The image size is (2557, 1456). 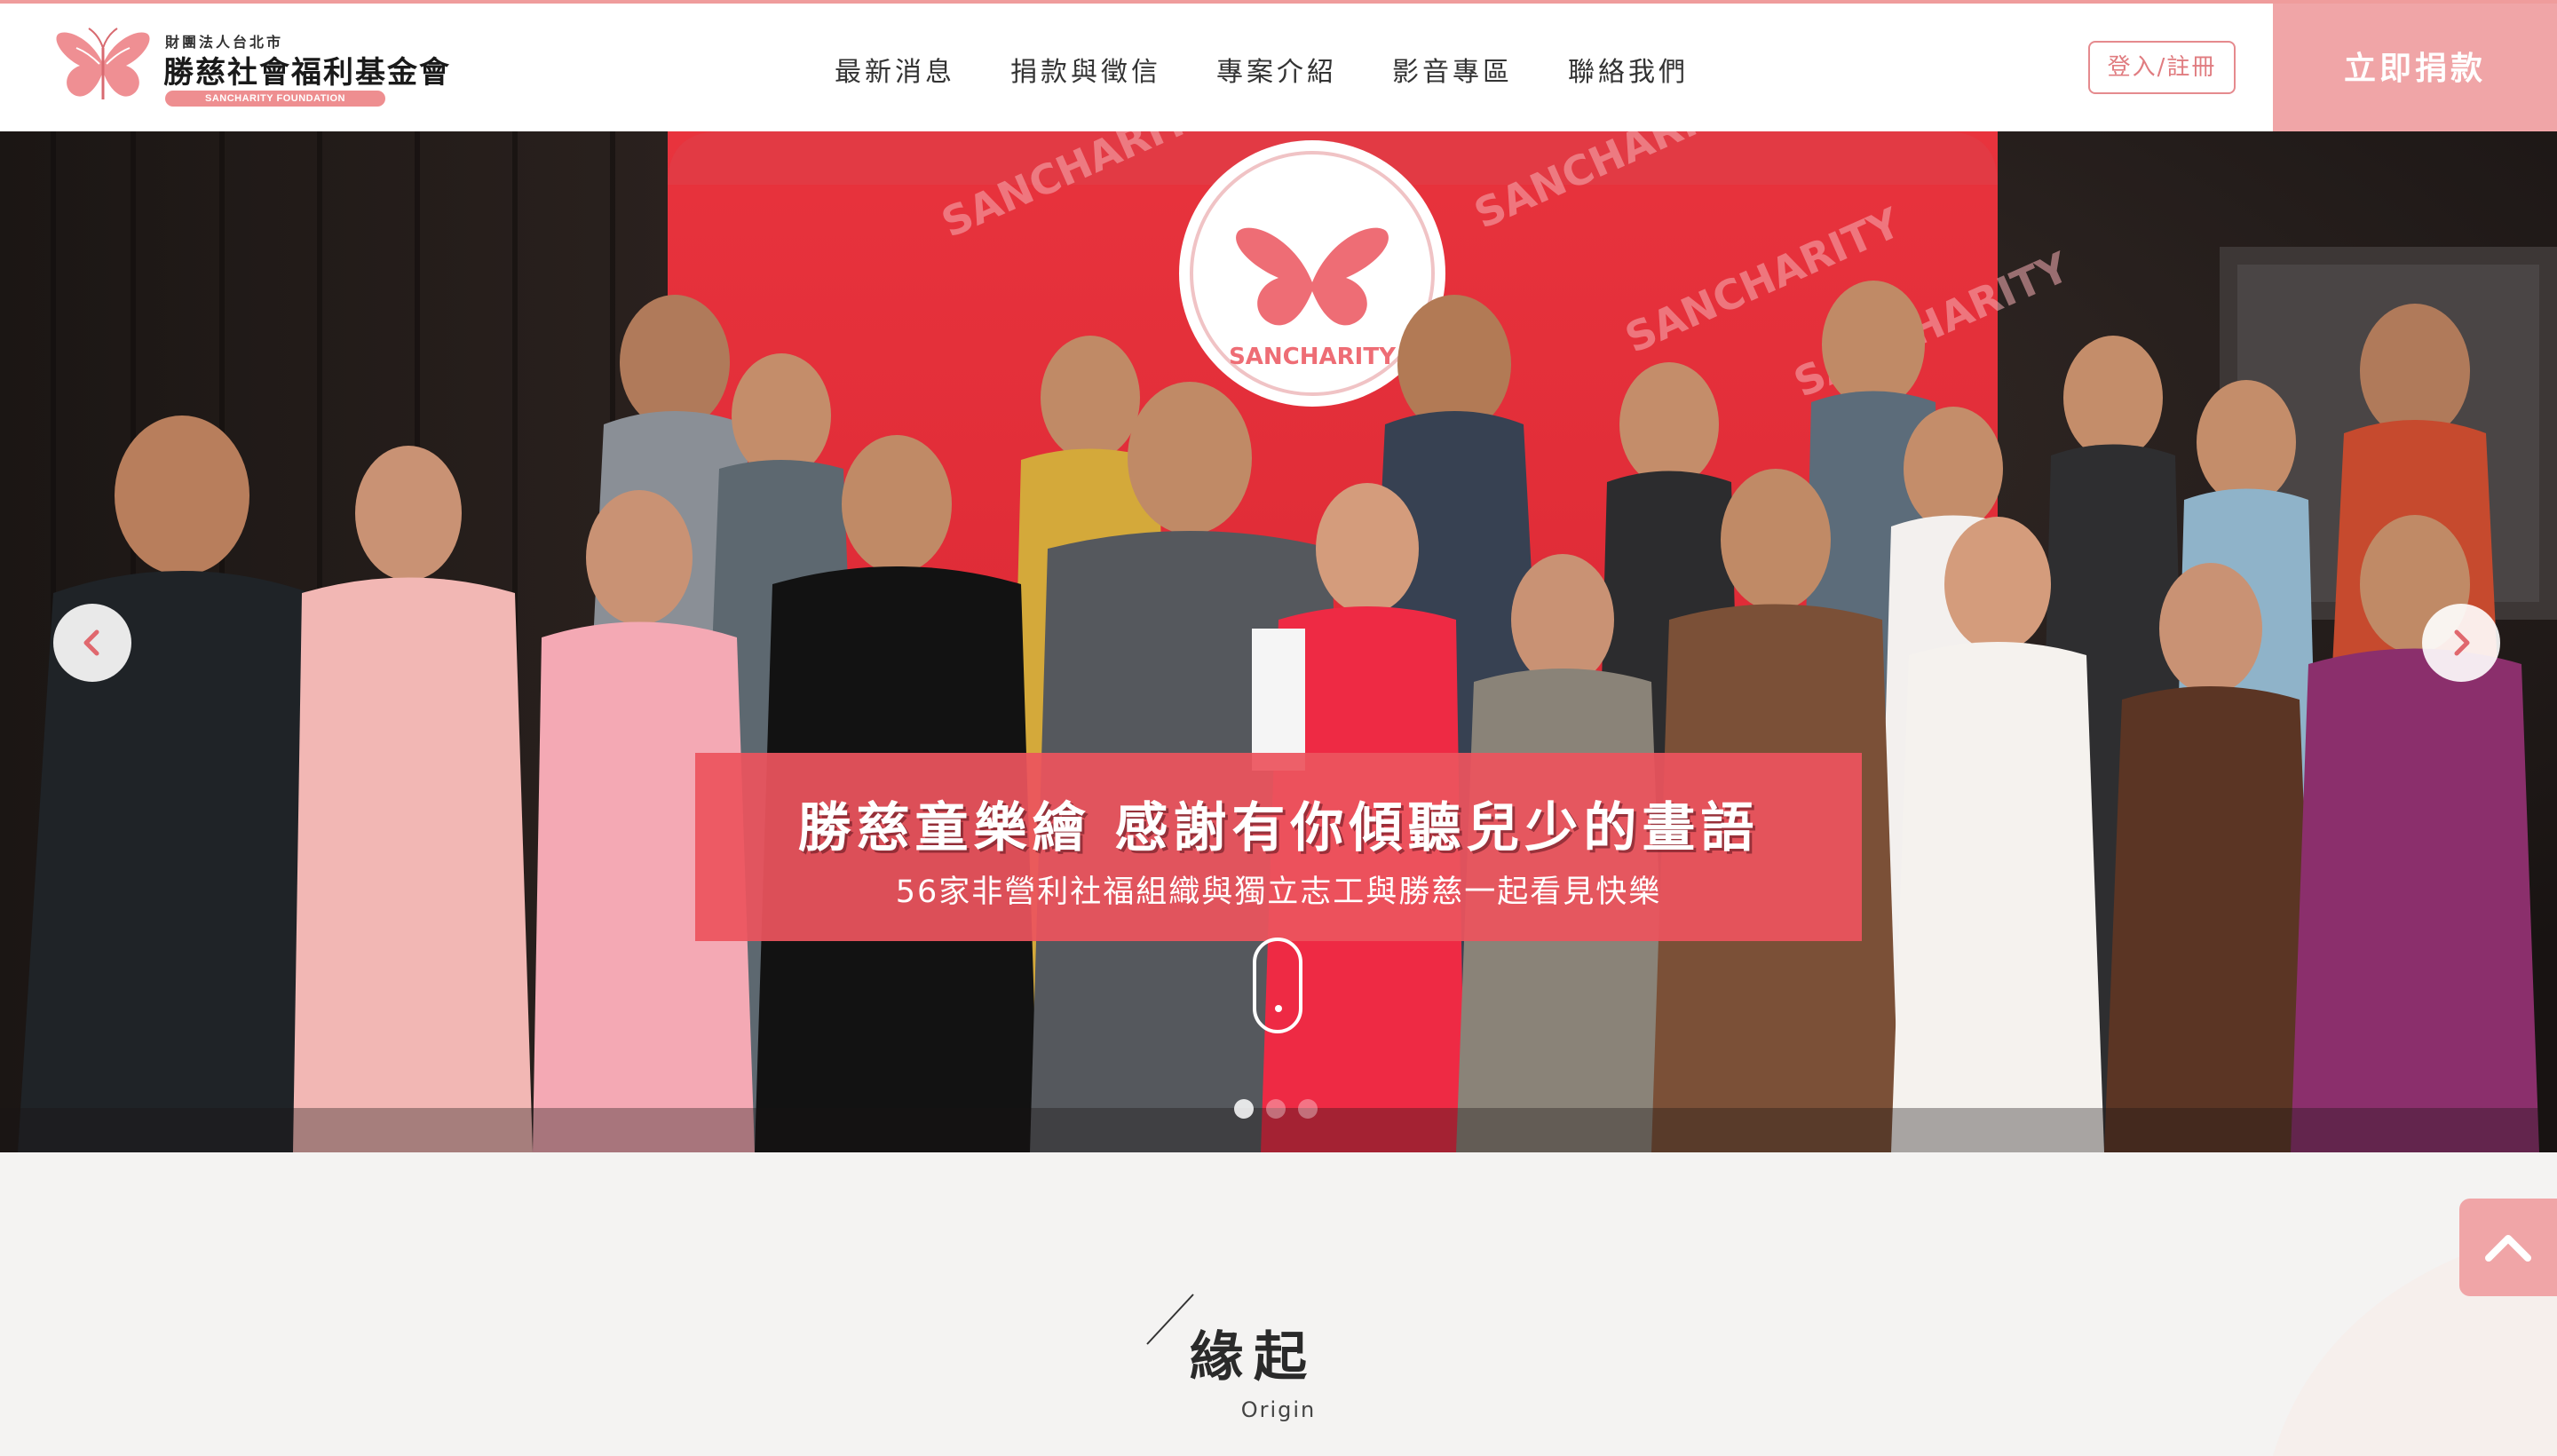 I want to click on nav-item-contact: 聯絡我們, so click(x=1628, y=69).